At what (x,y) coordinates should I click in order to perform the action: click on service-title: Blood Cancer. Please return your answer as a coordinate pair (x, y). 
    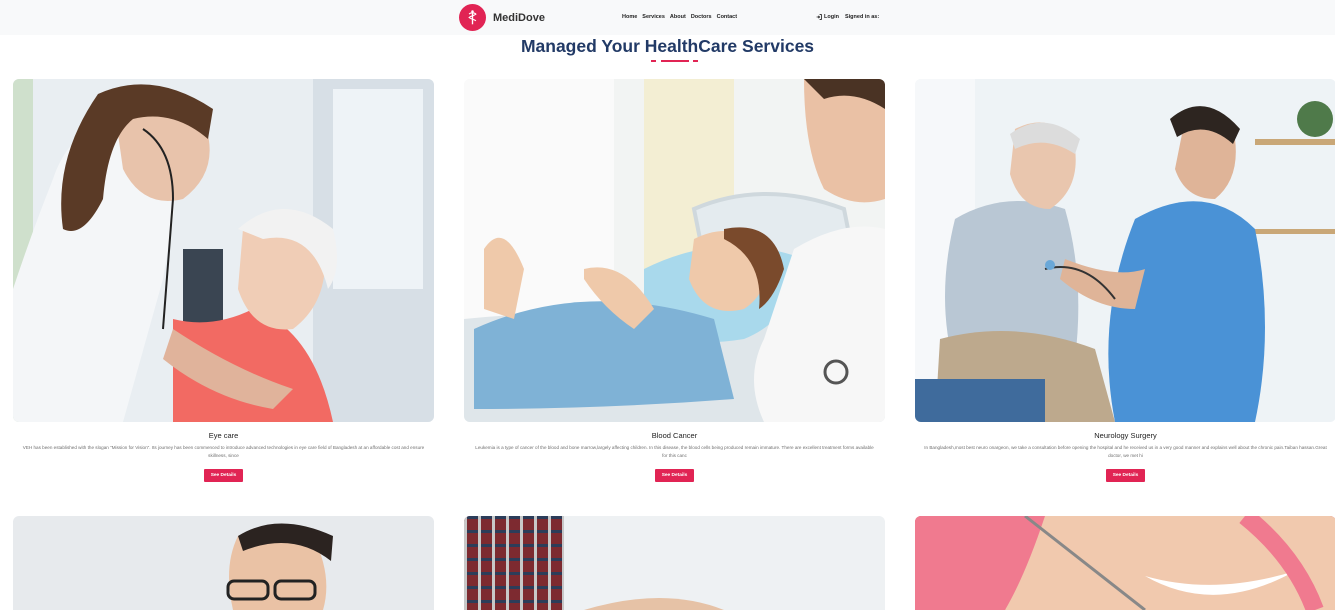
    Looking at the image, I should click on (674, 435).